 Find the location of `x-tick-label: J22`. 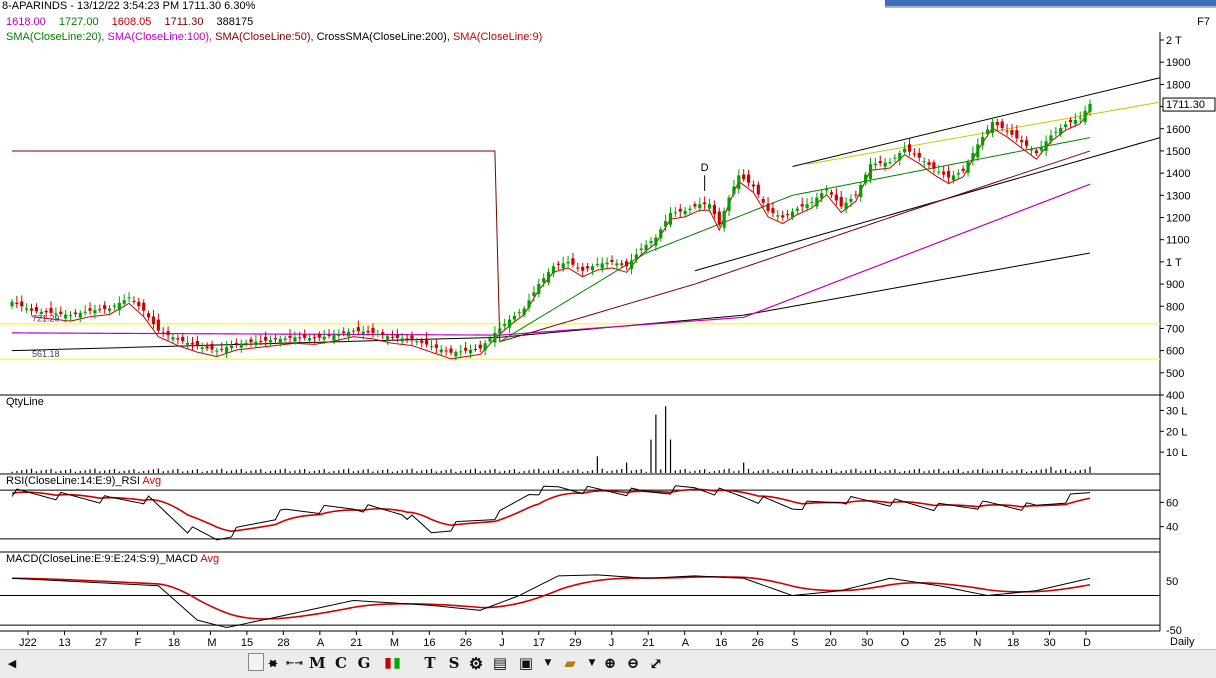

x-tick-label: J22 is located at coordinates (28, 643).